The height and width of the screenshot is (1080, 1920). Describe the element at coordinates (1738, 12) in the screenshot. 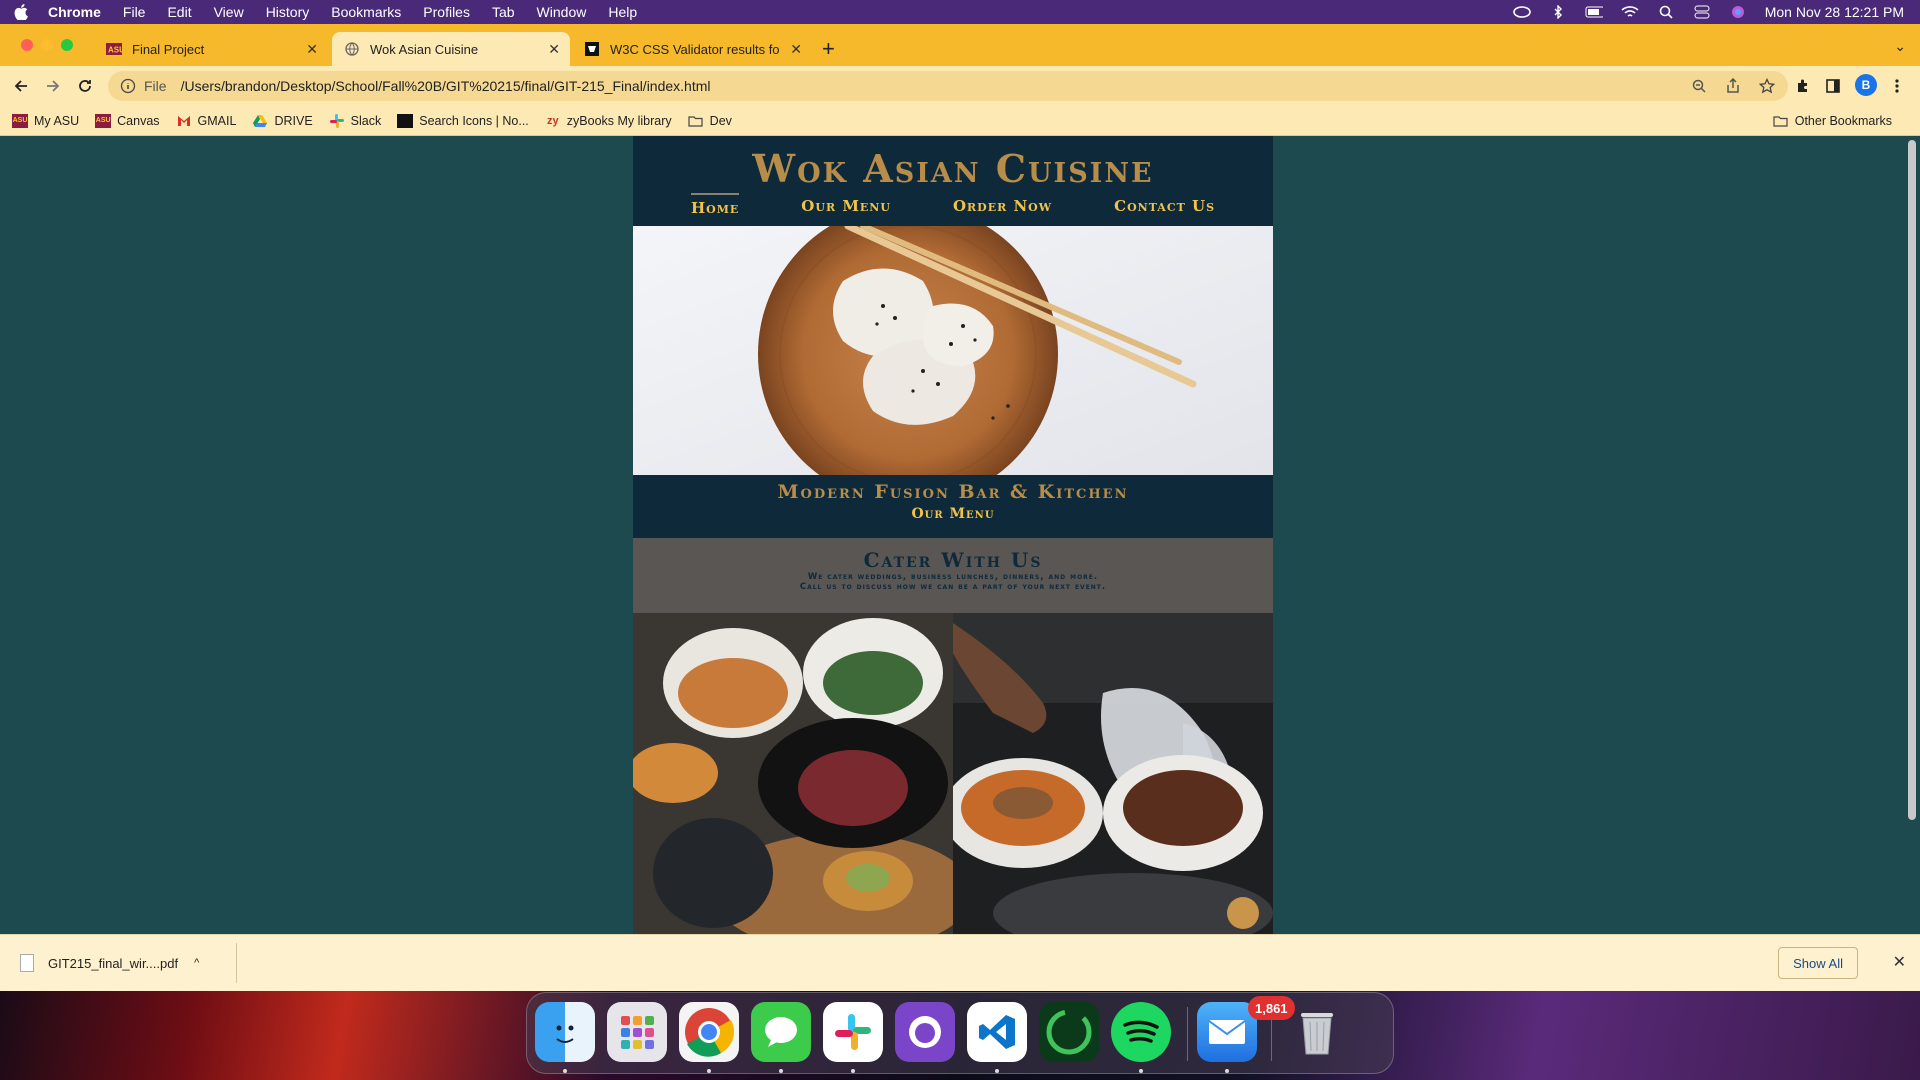

I see `siri-icon` at that location.